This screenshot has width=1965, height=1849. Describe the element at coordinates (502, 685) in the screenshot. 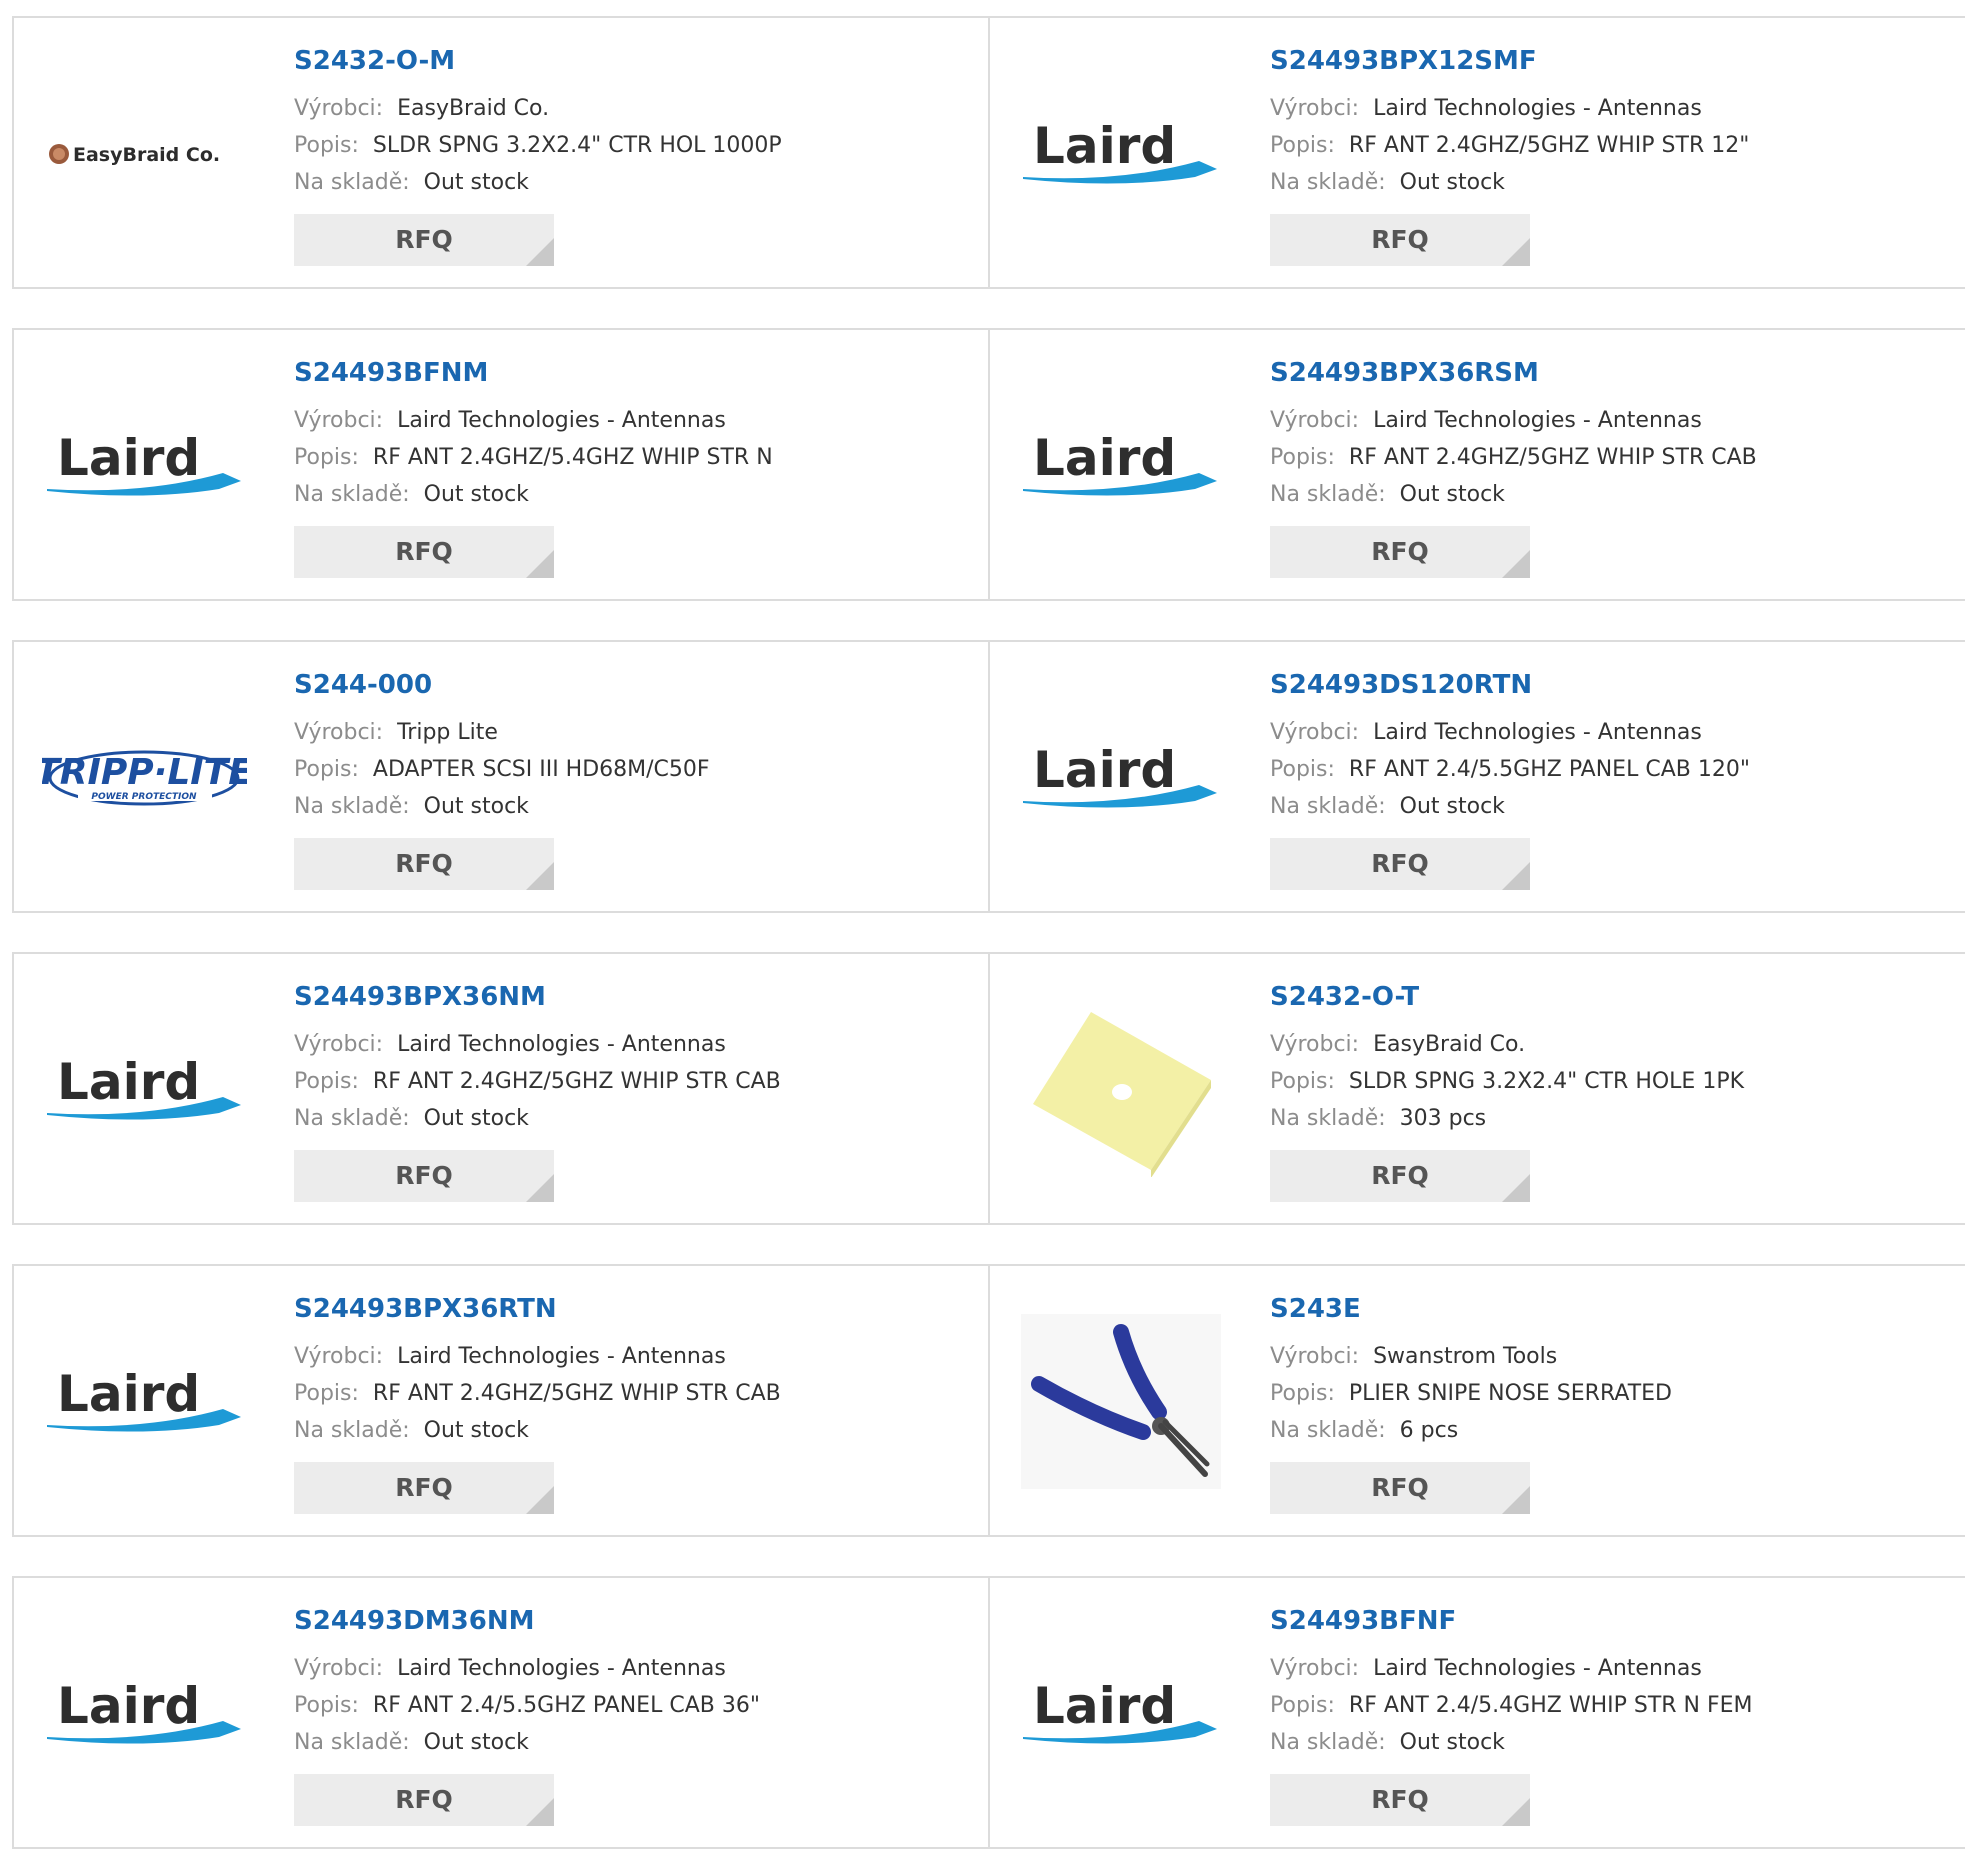

I see `part-number-link: S244-000` at that location.